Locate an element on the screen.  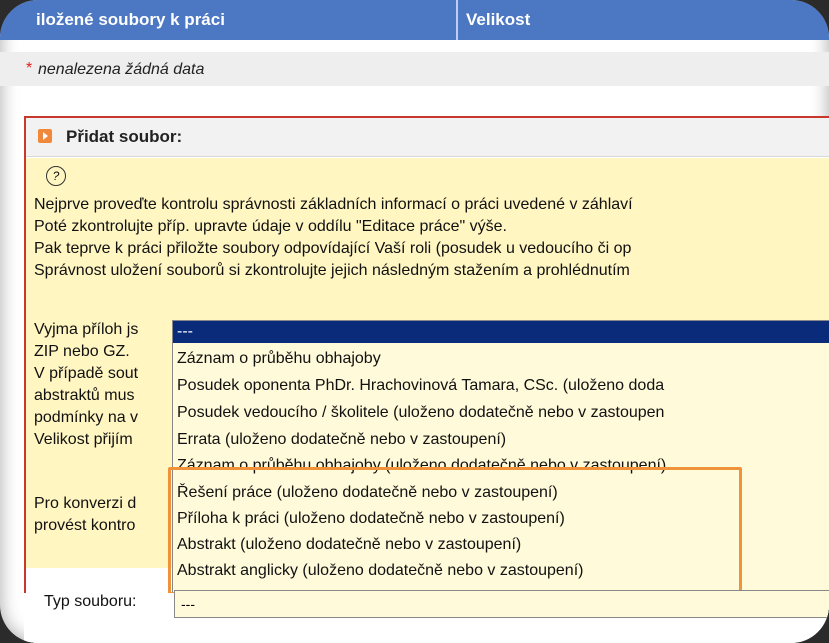
help-line-10: Velikost přijím is located at coordinates (83, 439).